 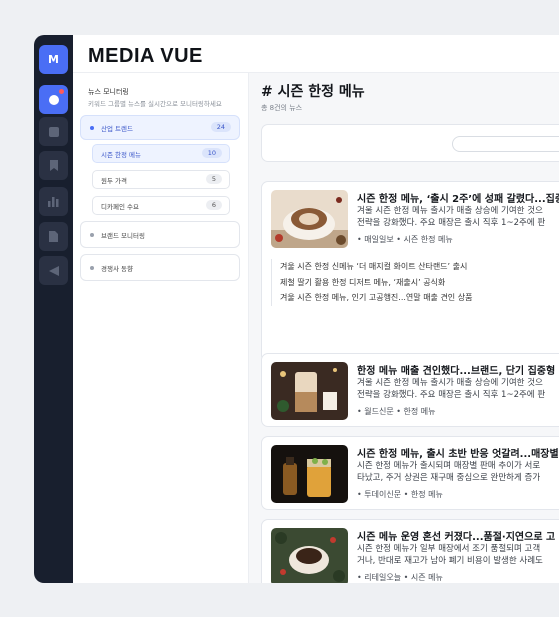 I want to click on group-count: 24, so click(x=220, y=127).